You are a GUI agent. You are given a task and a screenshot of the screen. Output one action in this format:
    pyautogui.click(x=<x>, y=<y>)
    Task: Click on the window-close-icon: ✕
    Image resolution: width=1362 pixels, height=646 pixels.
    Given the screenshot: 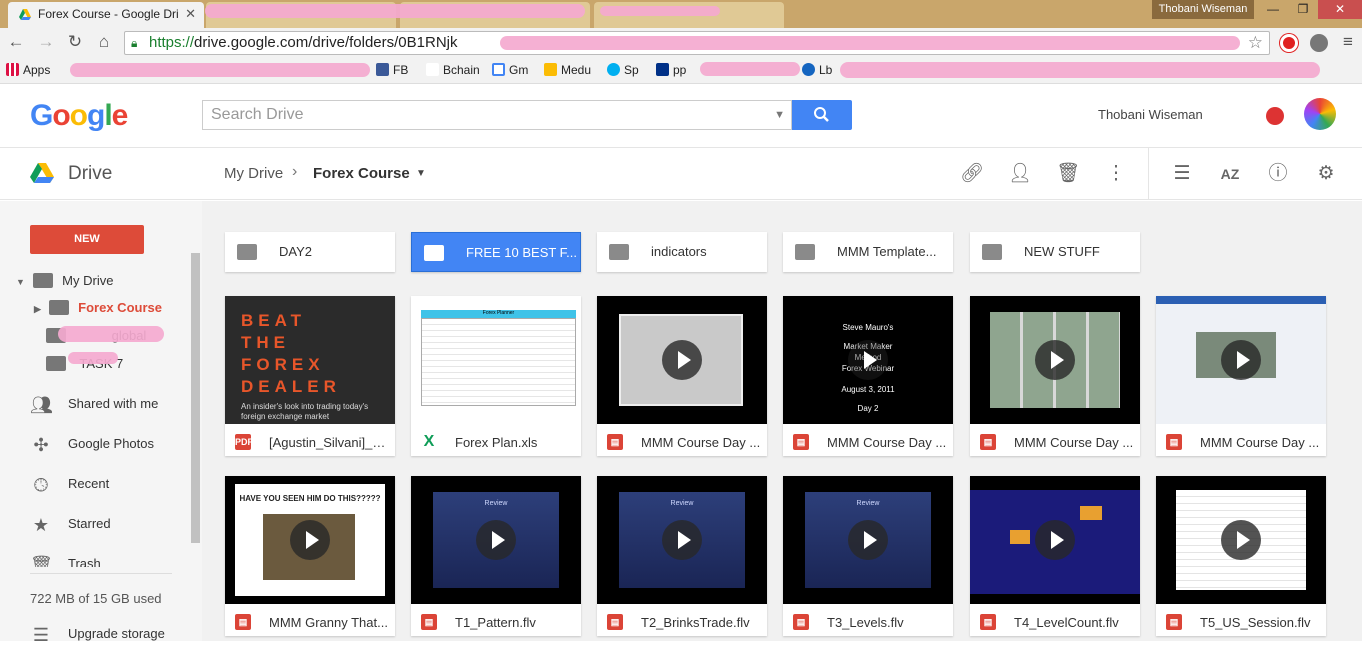 What is the action you would take?
    pyautogui.click(x=1340, y=9)
    